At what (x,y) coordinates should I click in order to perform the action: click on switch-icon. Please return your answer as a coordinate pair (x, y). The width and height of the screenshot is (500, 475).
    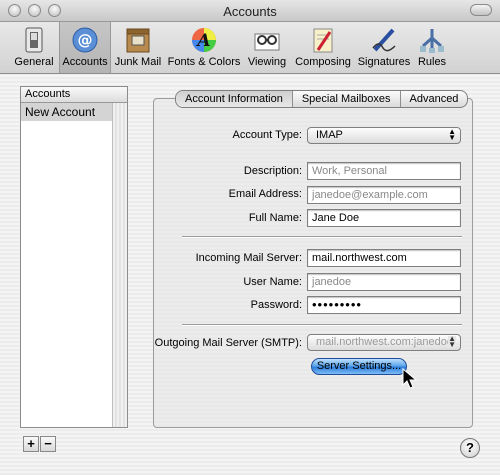
    Looking at the image, I should click on (34, 40).